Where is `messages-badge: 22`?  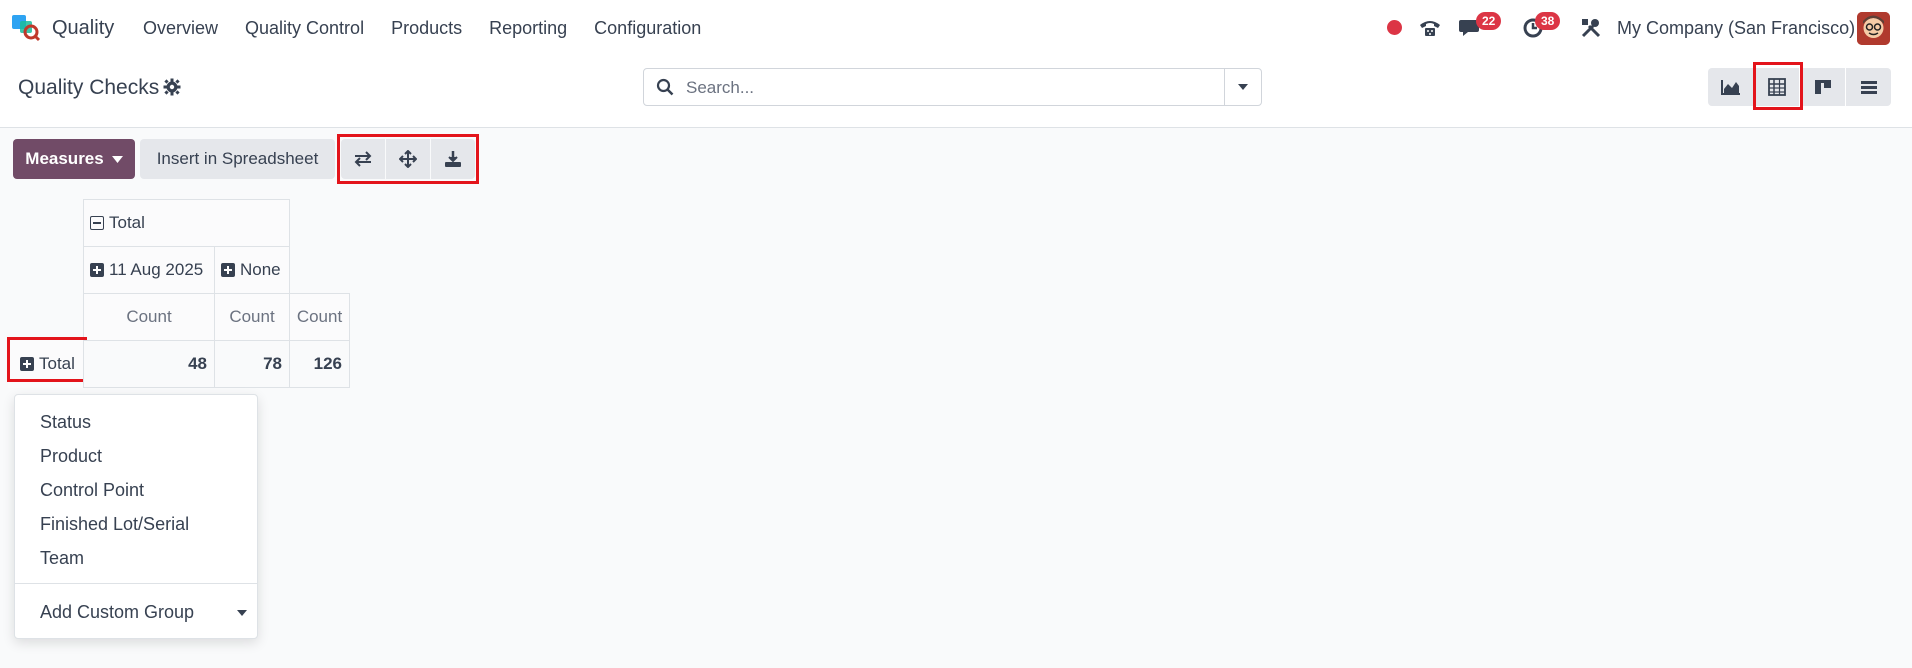
messages-badge: 22 is located at coordinates (1489, 21).